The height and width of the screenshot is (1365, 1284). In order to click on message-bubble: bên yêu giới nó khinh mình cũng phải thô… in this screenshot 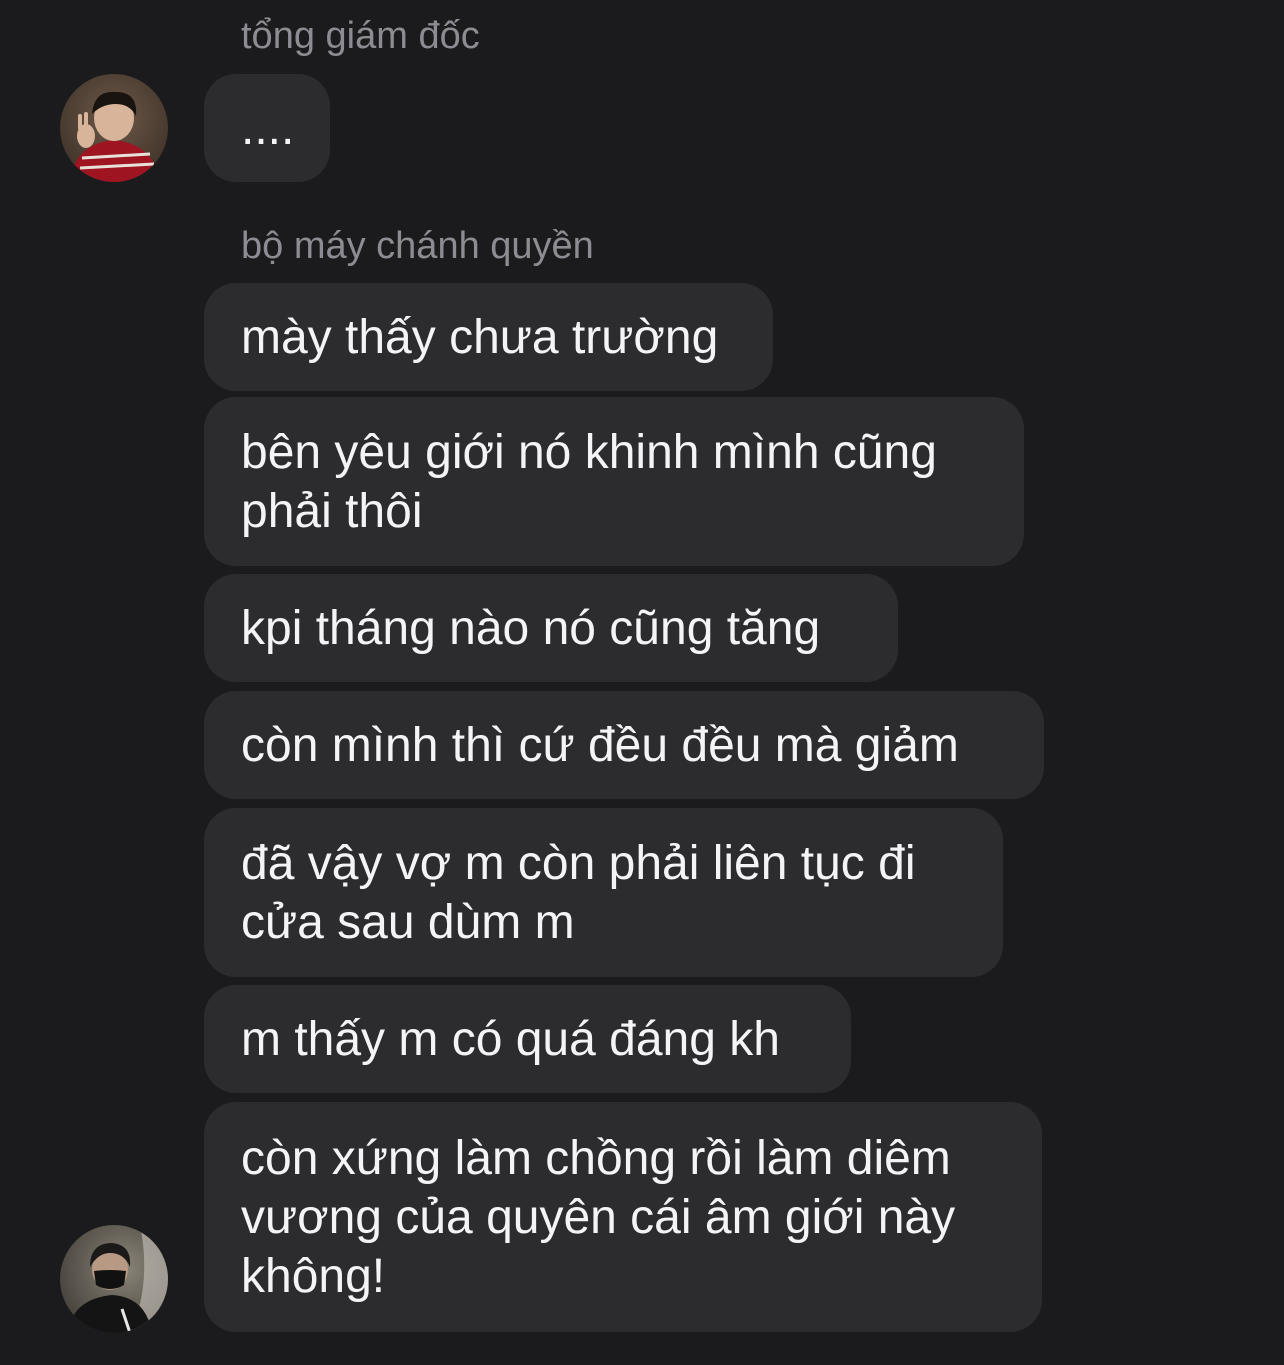, I will do `click(614, 481)`.